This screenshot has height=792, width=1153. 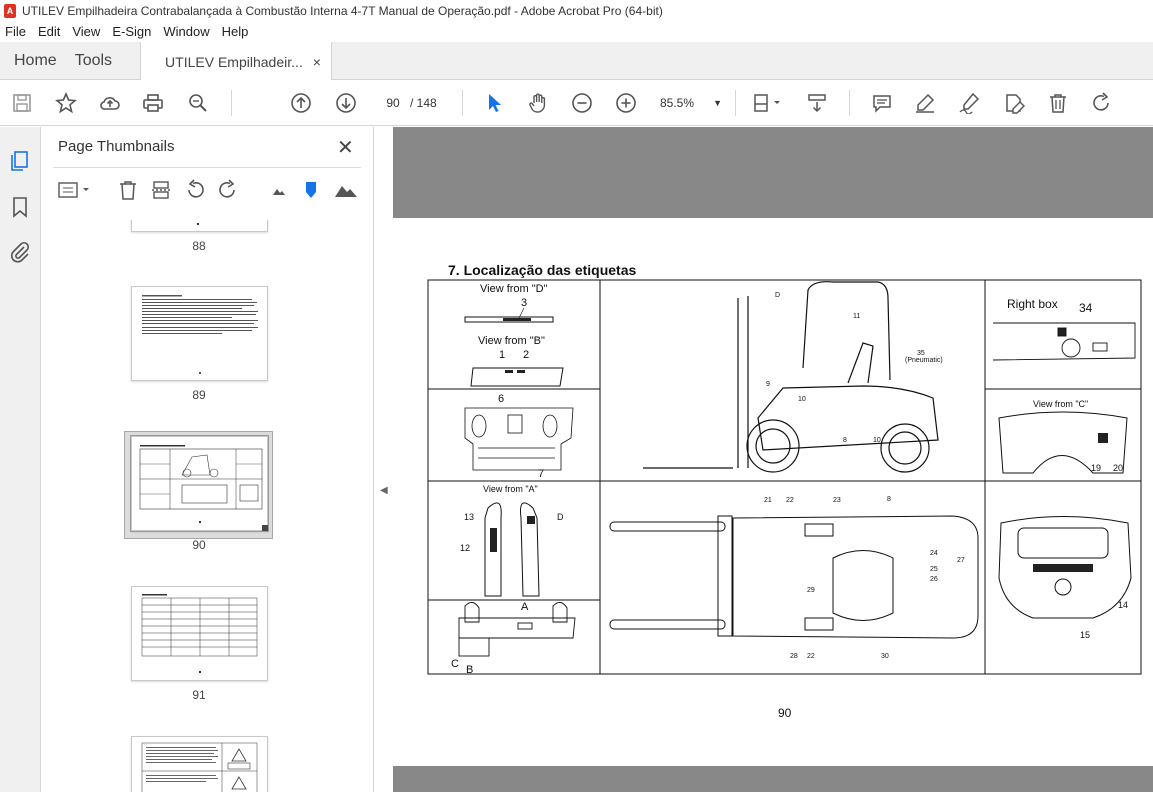 What do you see at coordinates (925, 103) in the screenshot?
I see `highlight-pen-icon` at bounding box center [925, 103].